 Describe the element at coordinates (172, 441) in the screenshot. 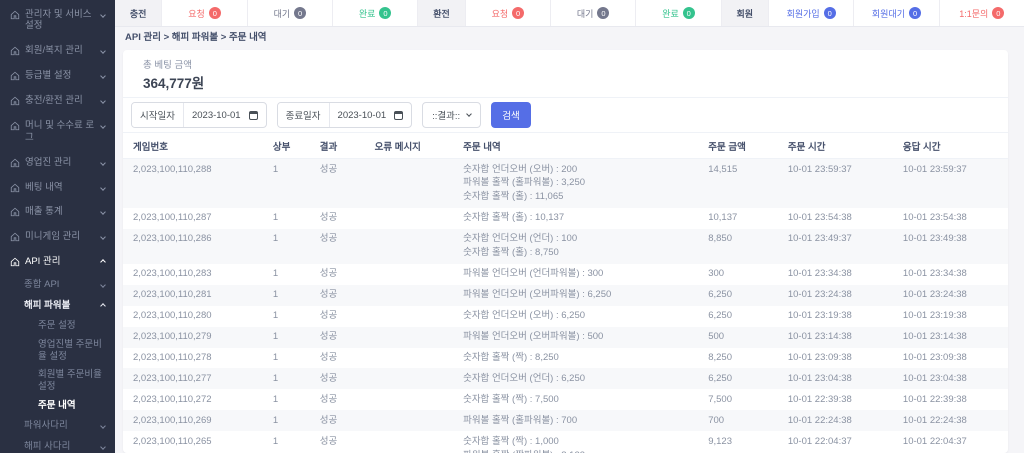

I see `cell-game-no: 2,023,100,110,265` at that location.